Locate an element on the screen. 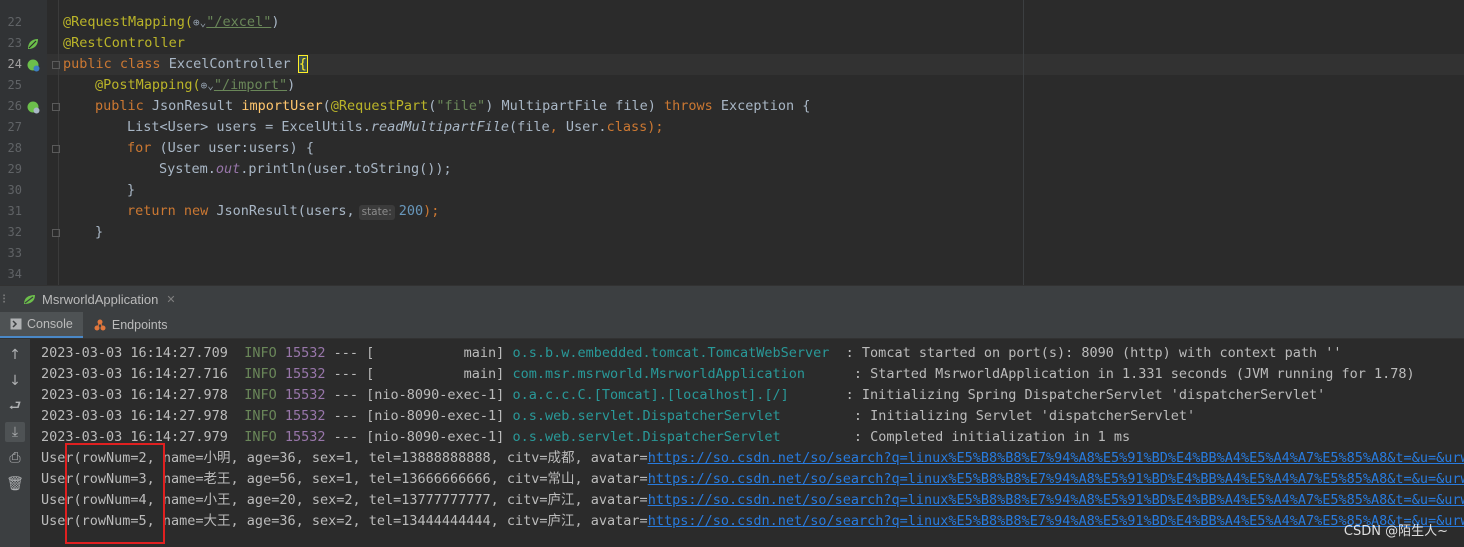 The width and height of the screenshot is (1464, 547). static-field: out is located at coordinates (228, 169).